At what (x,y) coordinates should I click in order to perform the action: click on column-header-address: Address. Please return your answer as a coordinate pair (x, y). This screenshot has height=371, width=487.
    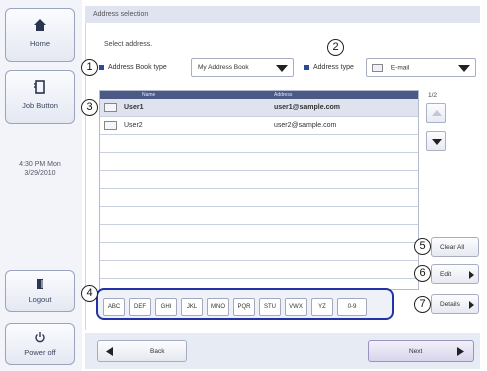
    Looking at the image, I should click on (283, 95).